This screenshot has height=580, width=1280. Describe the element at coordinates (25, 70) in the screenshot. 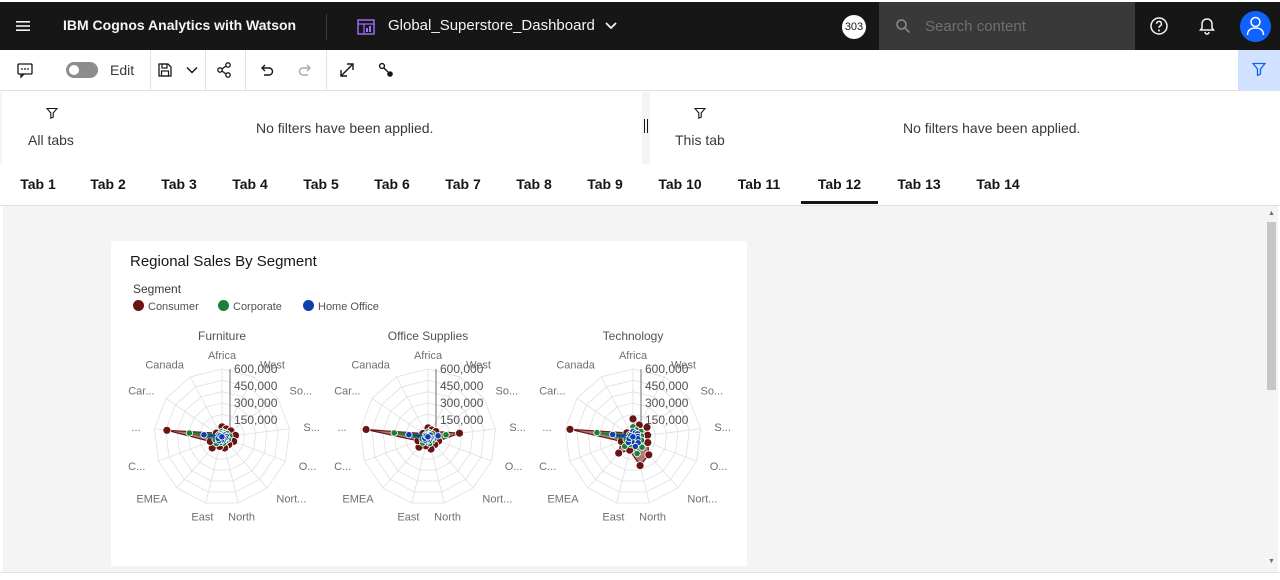

I see `comment-icon` at that location.